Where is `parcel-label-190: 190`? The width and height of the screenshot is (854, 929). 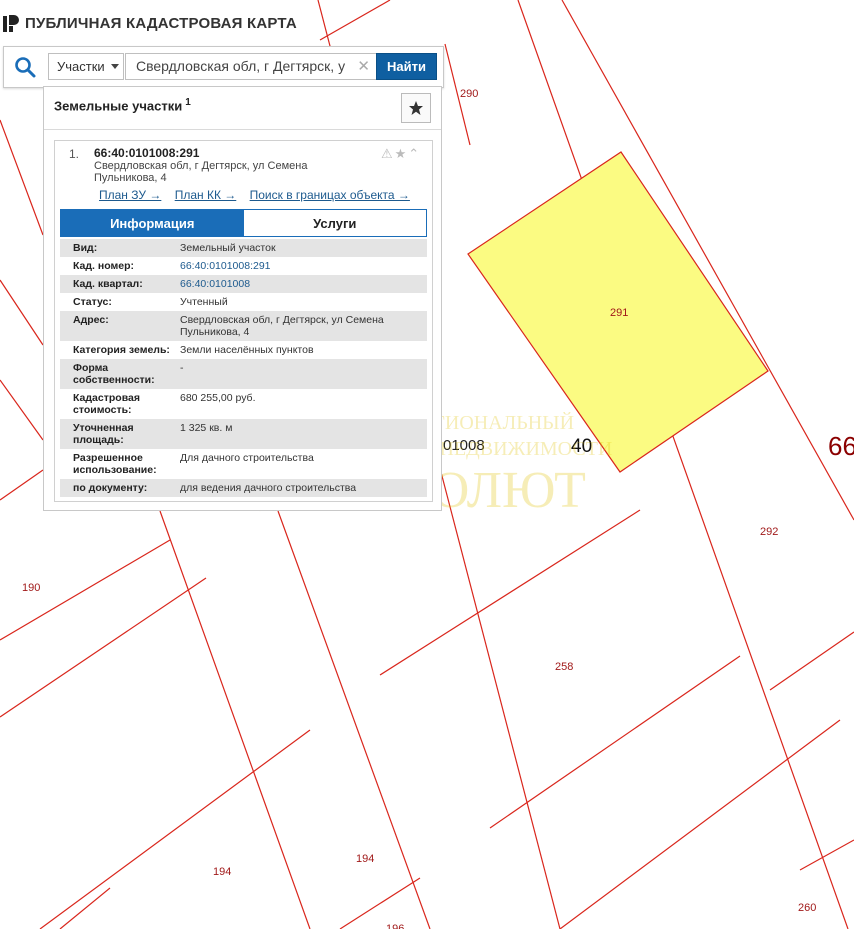
parcel-label-190: 190 is located at coordinates (31, 588).